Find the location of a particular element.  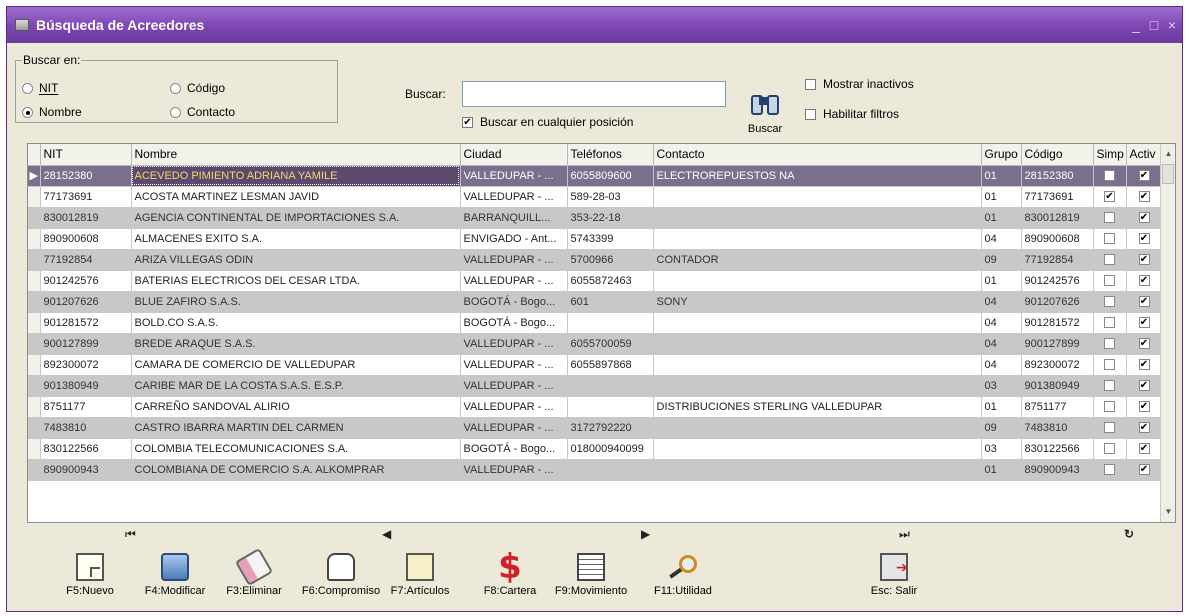

cell-nombre: CASTRO IBARRA MARTIN DEL CARMEN is located at coordinates (296, 428).